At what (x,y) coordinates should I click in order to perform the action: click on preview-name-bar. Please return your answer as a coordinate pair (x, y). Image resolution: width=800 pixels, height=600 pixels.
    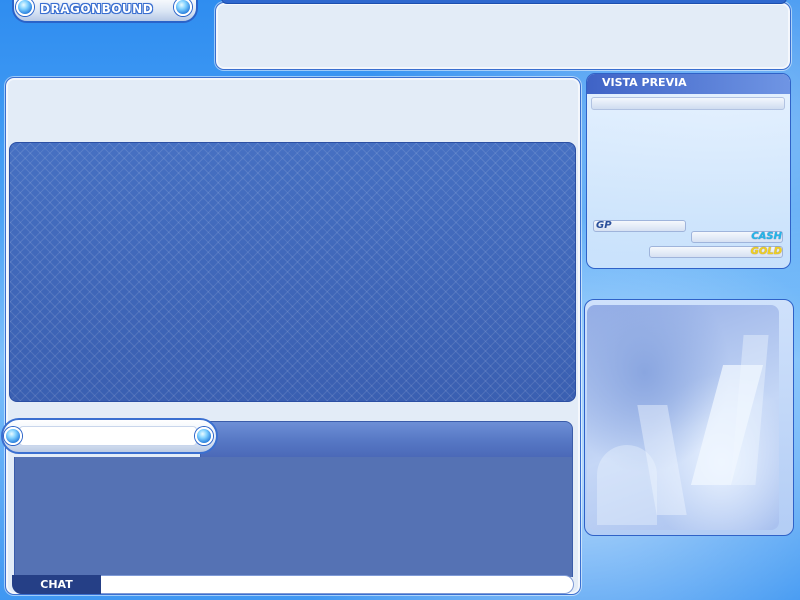
    Looking at the image, I should click on (688, 103).